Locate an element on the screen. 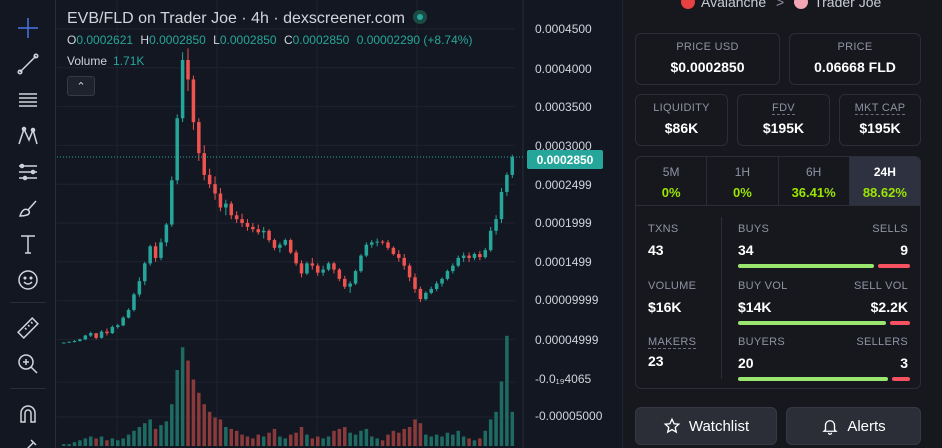  buyers-label: BUYERS is located at coordinates (762, 342).